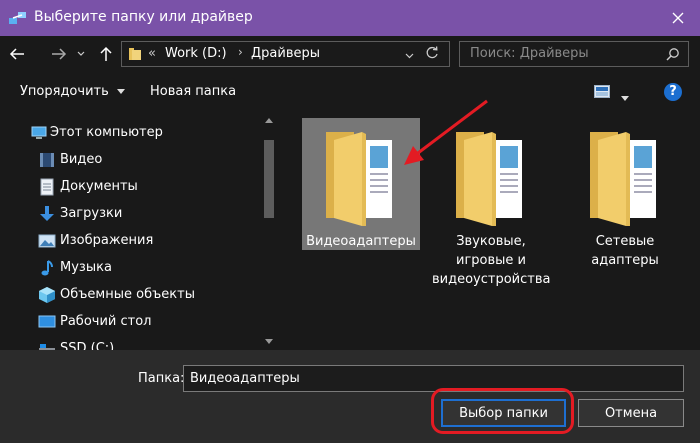 Image resolution: width=700 pixels, height=443 pixels. Describe the element at coordinates (130, 268) in the screenshot. I see `nav-item-music: Музыка` at that location.